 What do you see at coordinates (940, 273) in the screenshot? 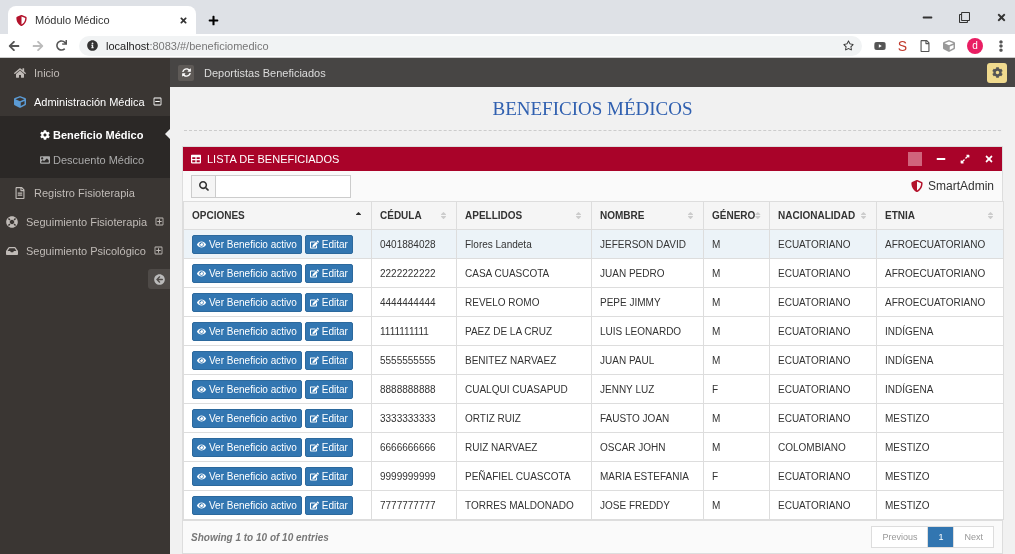
I see `table-cell: AFROECUATORIANO` at bounding box center [940, 273].